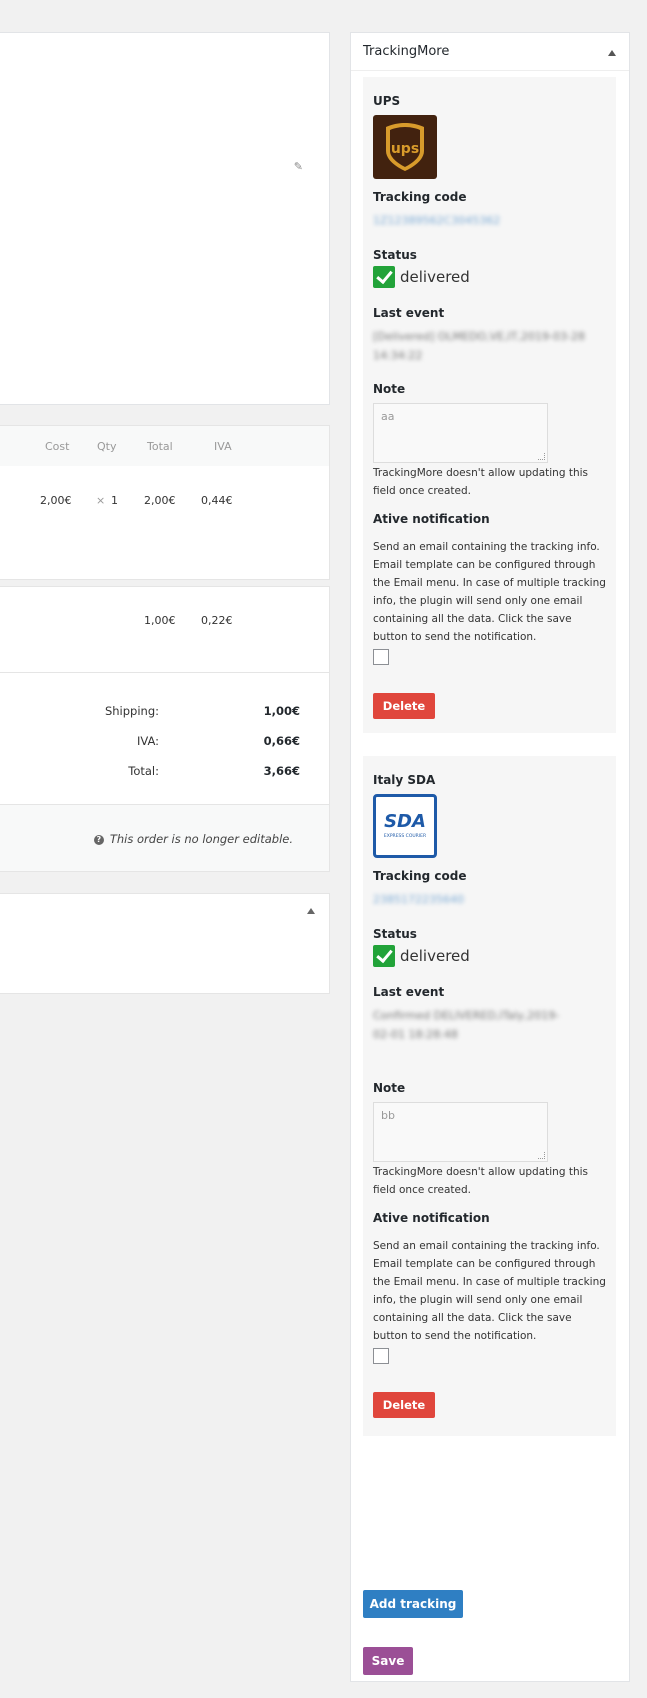 The image size is (647, 1698). I want to click on ups-shield-icon: ups, so click(405, 147).